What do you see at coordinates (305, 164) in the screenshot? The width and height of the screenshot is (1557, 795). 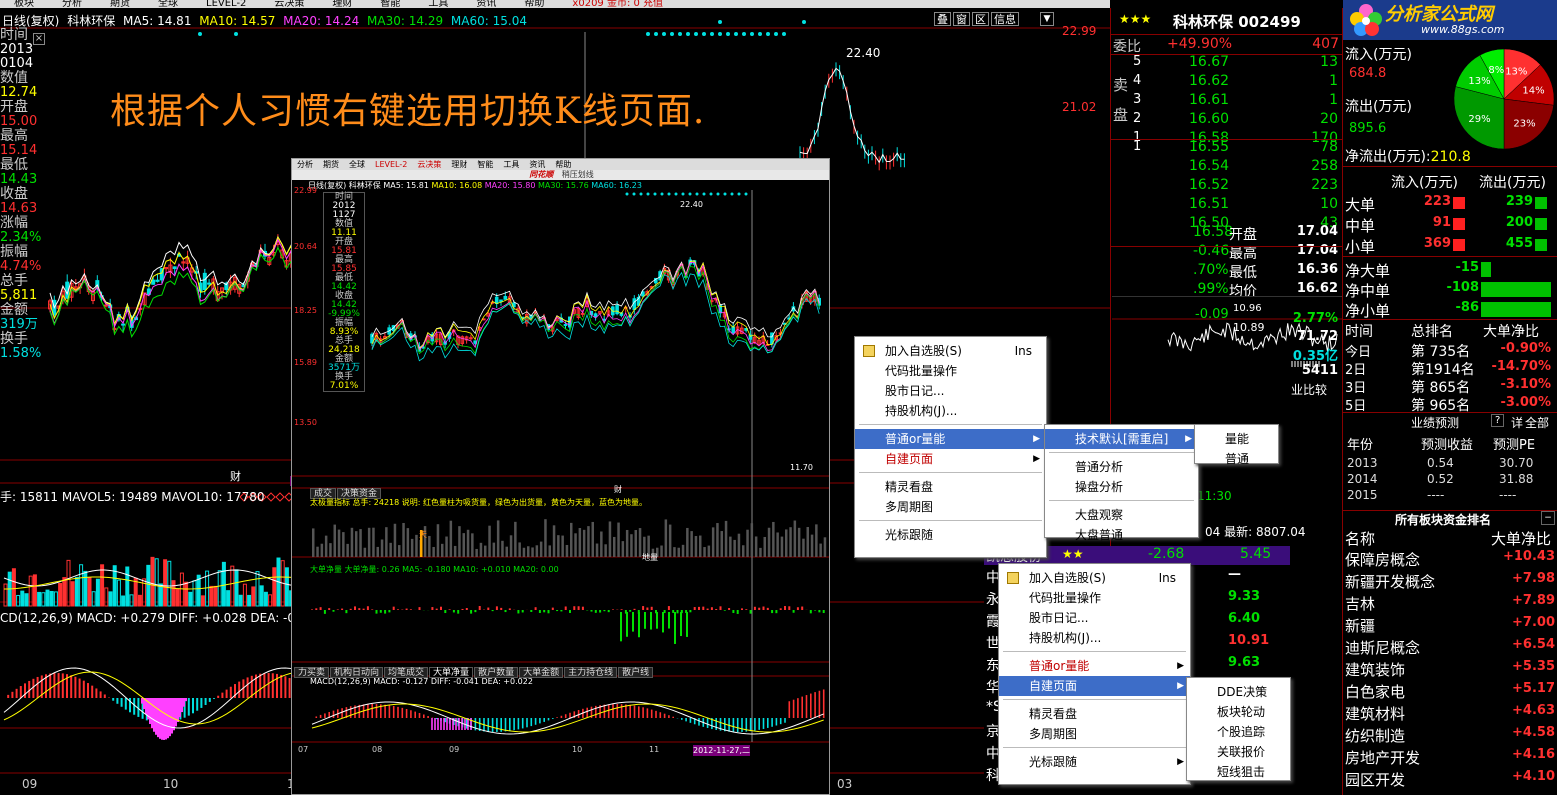 I see `inner-menu-item: 分析` at bounding box center [305, 164].